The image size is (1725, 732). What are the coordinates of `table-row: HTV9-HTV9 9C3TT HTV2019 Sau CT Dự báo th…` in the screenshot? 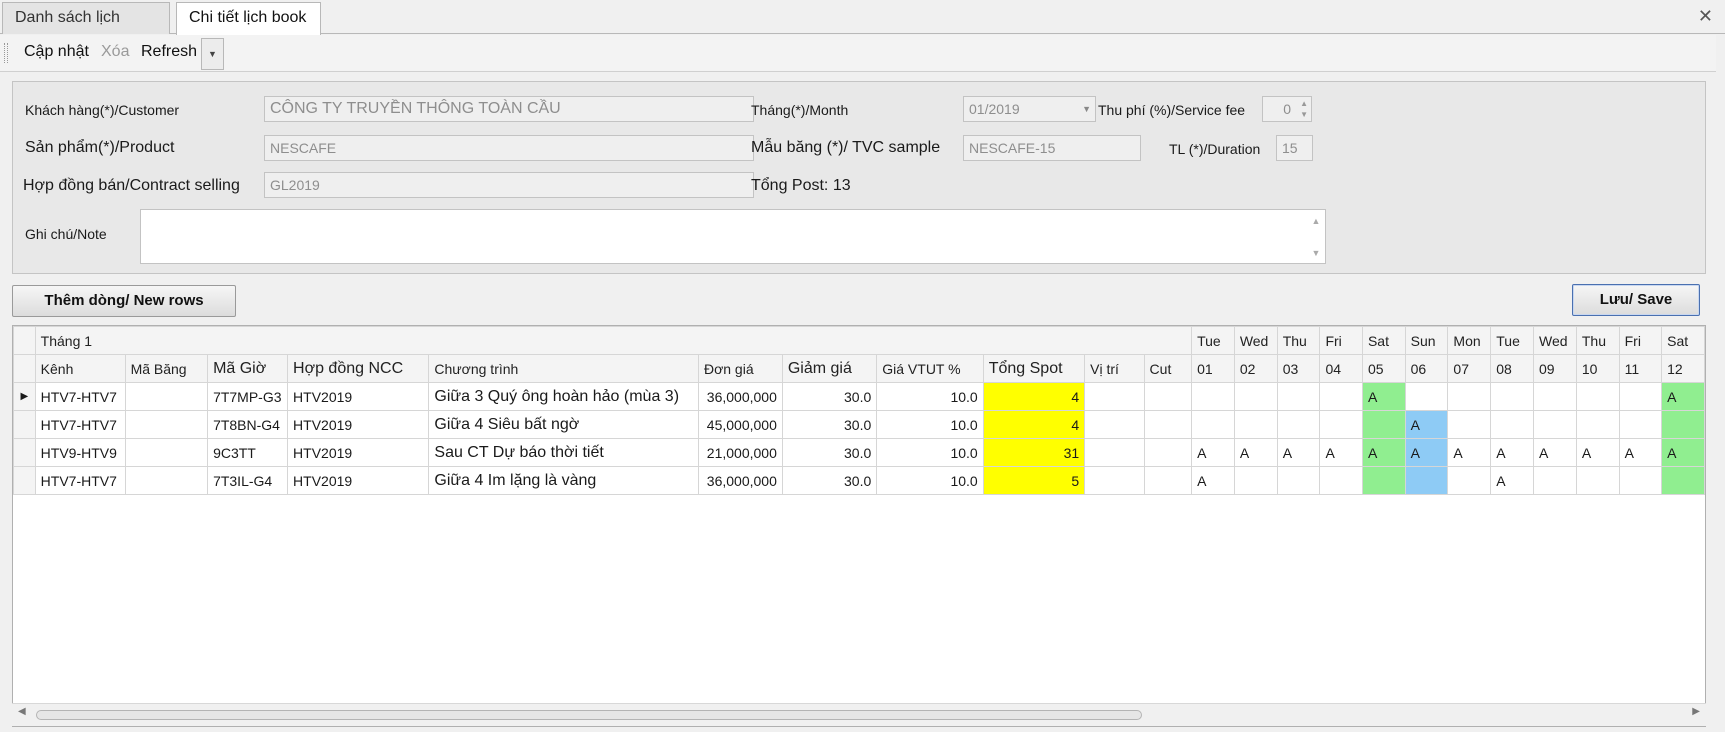 It's located at (859, 452).